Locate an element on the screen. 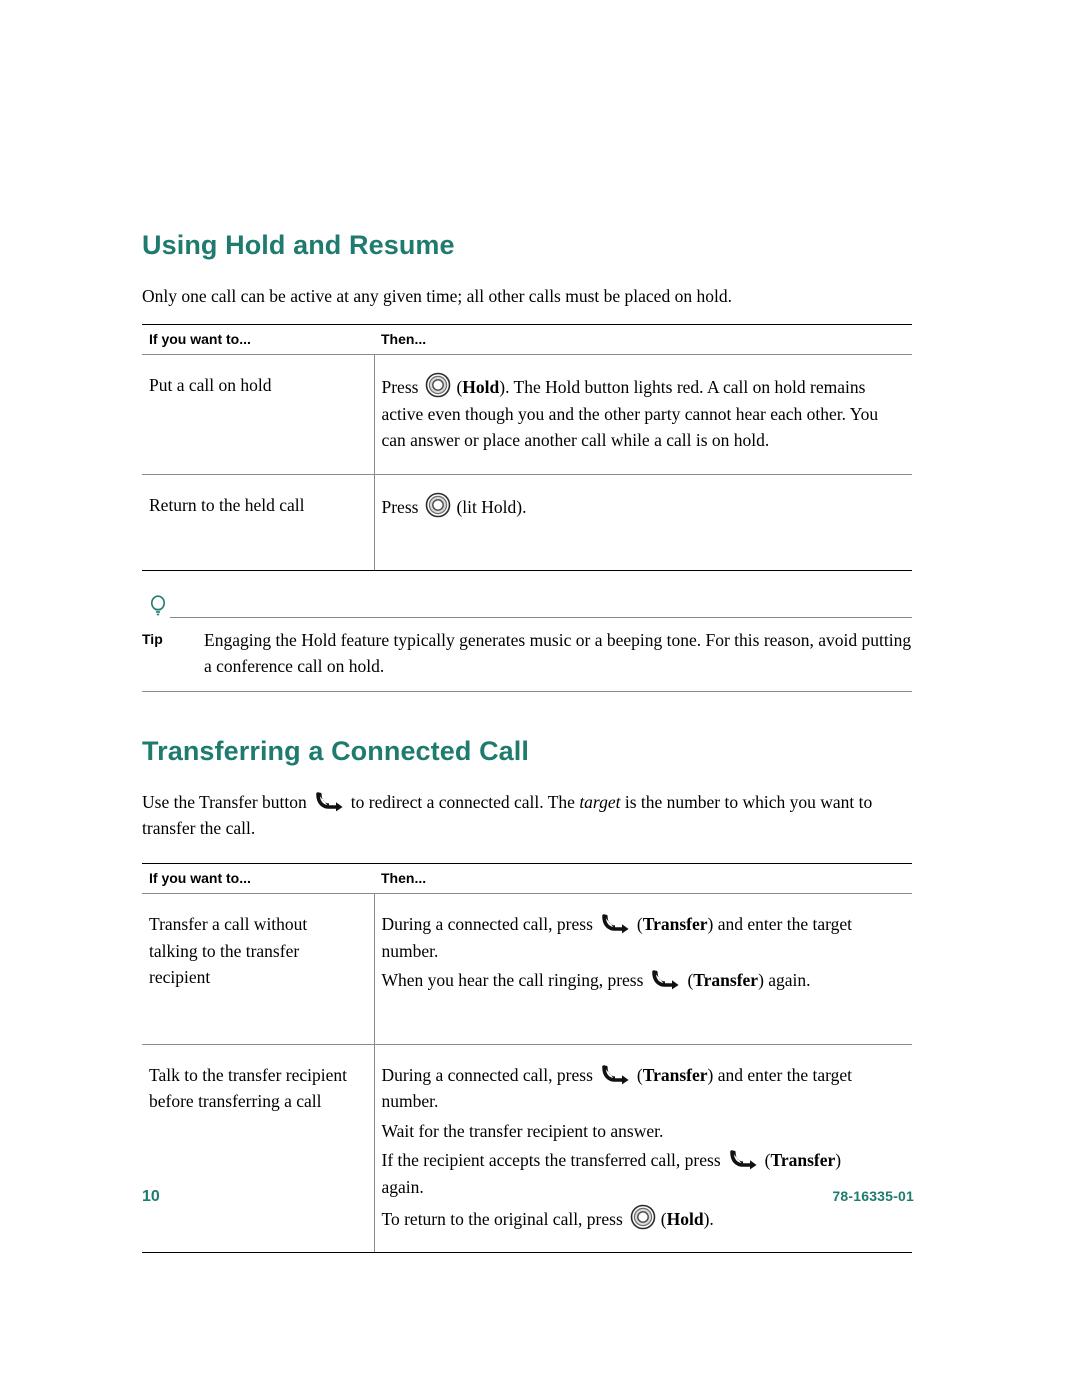 This screenshot has height=1397, width=1080. table-row: Return to the held call Press (lit Hold). is located at coordinates (527, 523).